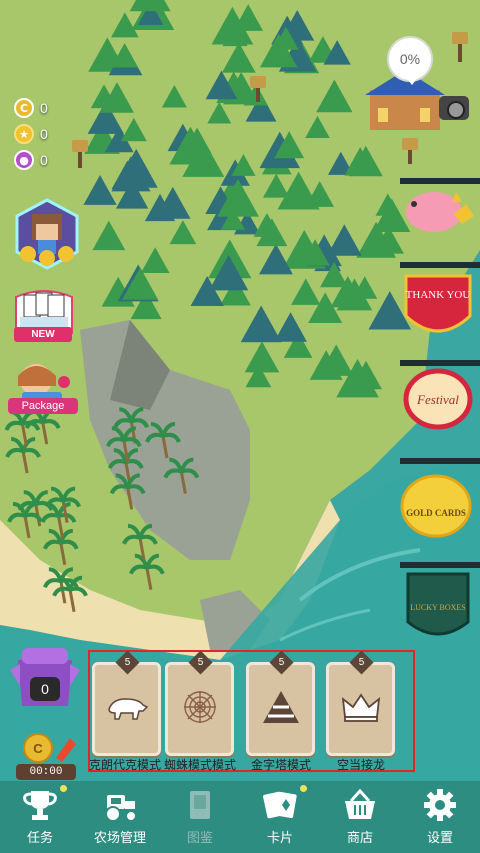  What do you see at coordinates (439, 838) in the screenshot?
I see `nav-settings-label: 设置` at bounding box center [439, 838].